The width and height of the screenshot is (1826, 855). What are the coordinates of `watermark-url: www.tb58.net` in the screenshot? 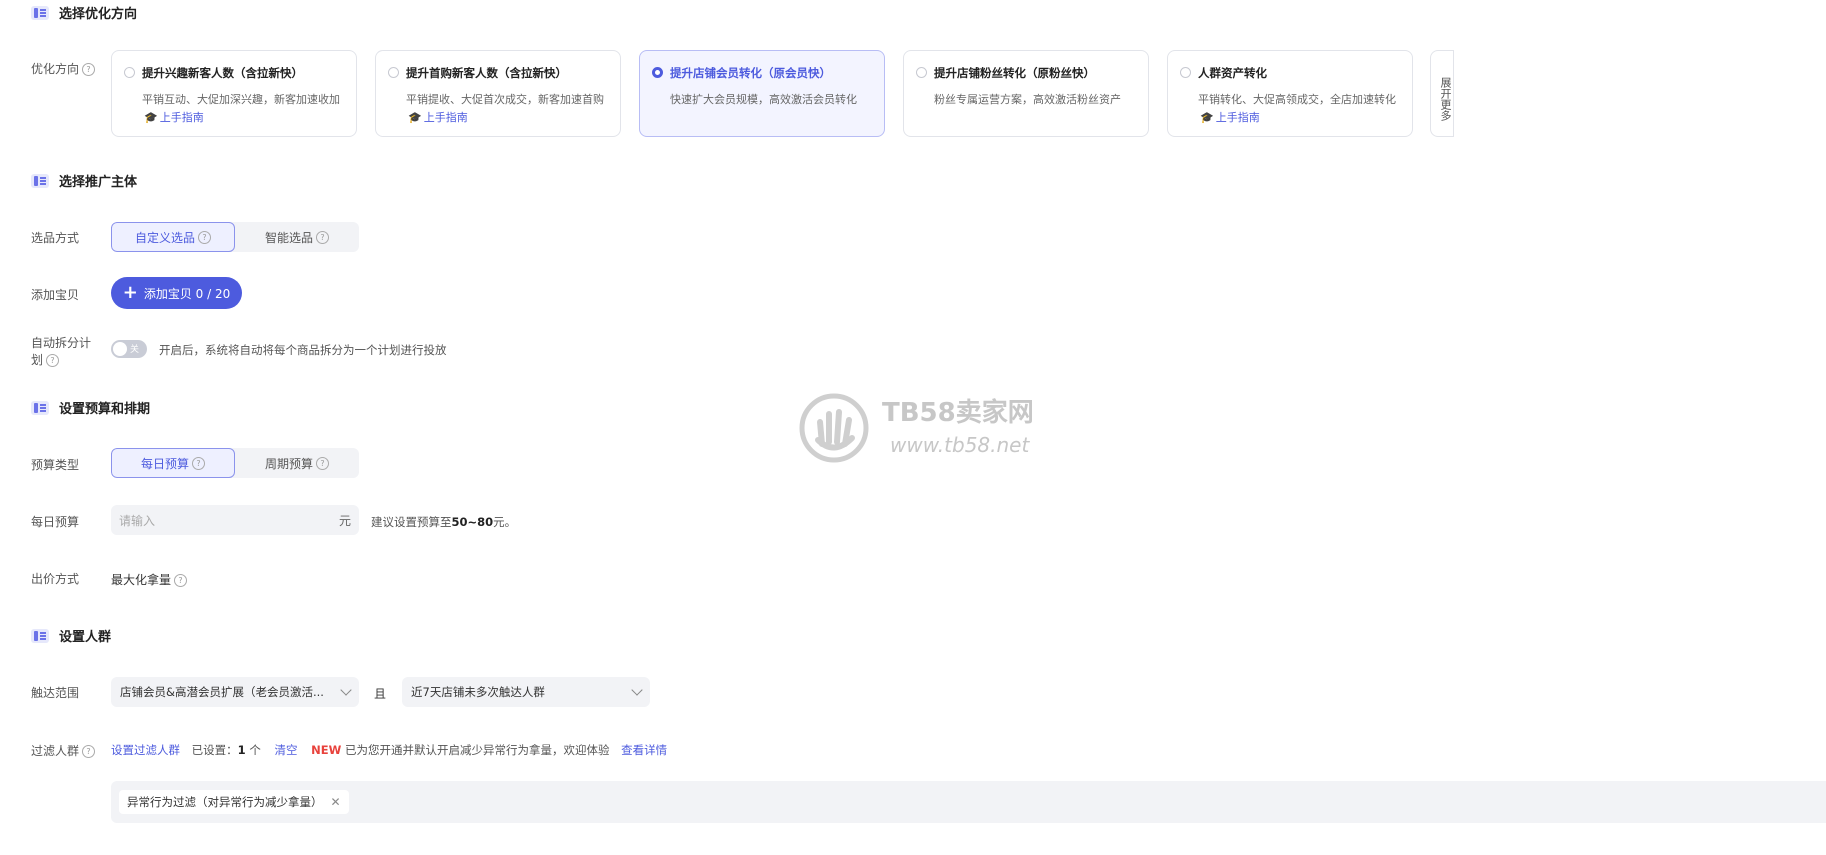 It's located at (960, 445).